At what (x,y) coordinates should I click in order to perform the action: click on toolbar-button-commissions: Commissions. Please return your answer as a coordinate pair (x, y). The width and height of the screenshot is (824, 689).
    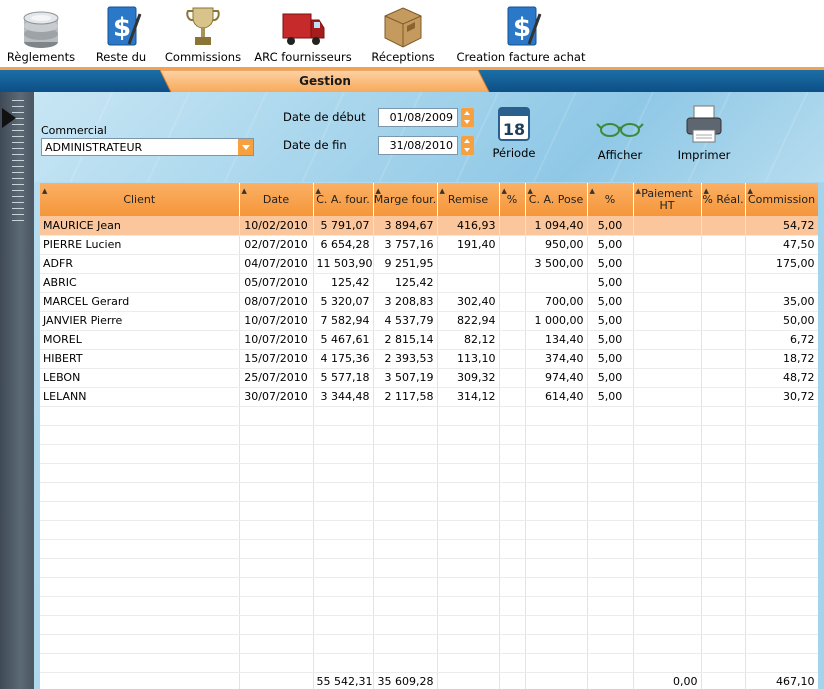
    Looking at the image, I should click on (203, 33).